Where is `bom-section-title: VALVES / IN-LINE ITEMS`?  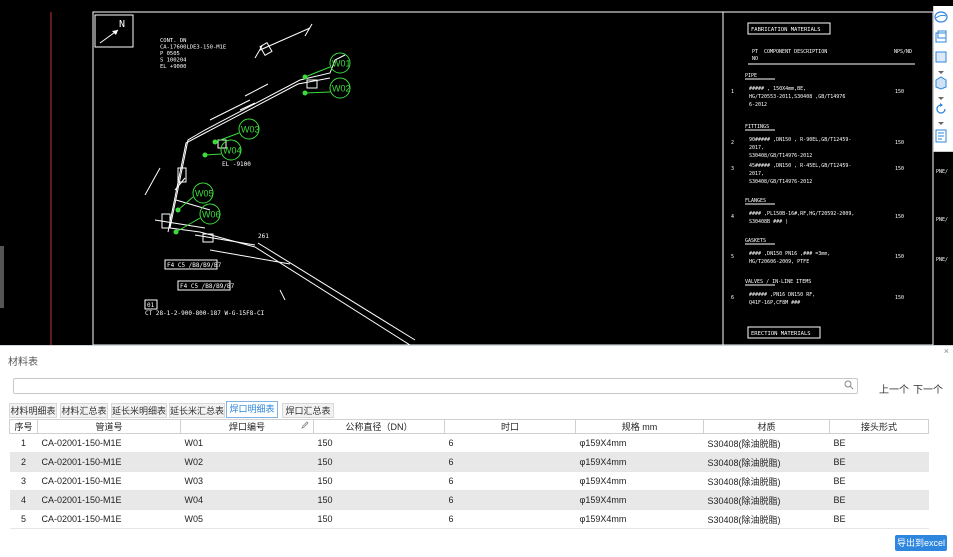
bom-section-title: VALVES / IN-LINE ITEMS is located at coordinates (778, 282).